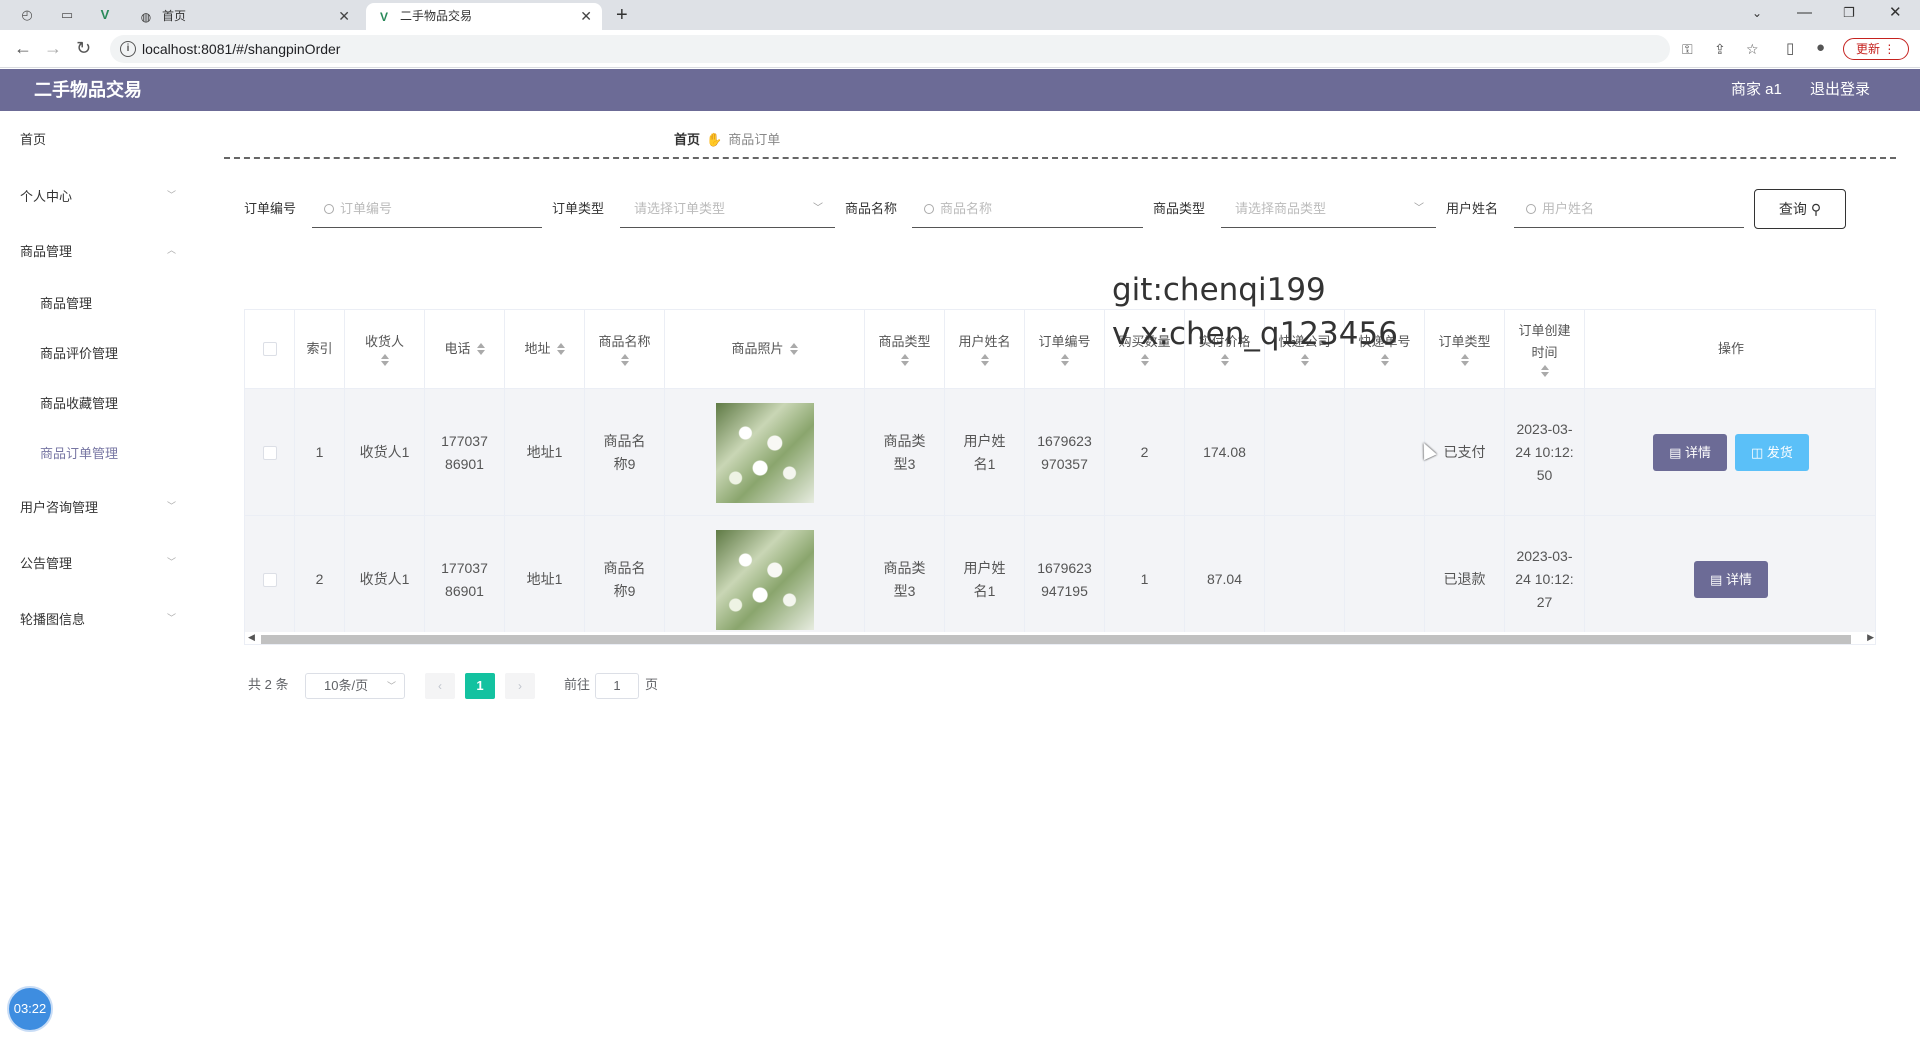 The width and height of the screenshot is (1920, 1038). I want to click on header-created: 订单创建时间, so click(1545, 349).